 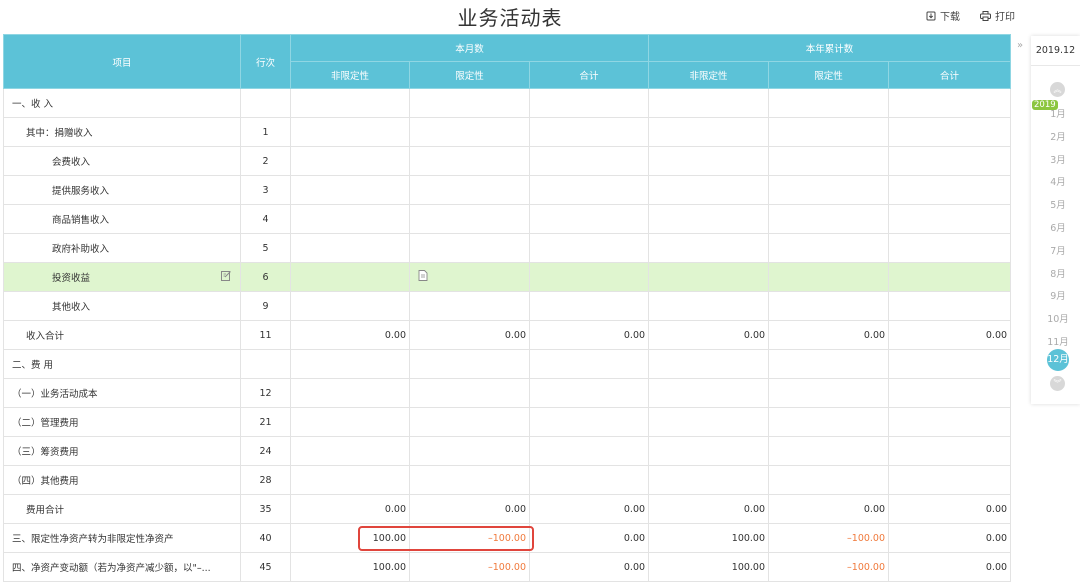 What do you see at coordinates (1058, 295) in the screenshot?
I see `month-item: 9月` at bounding box center [1058, 295].